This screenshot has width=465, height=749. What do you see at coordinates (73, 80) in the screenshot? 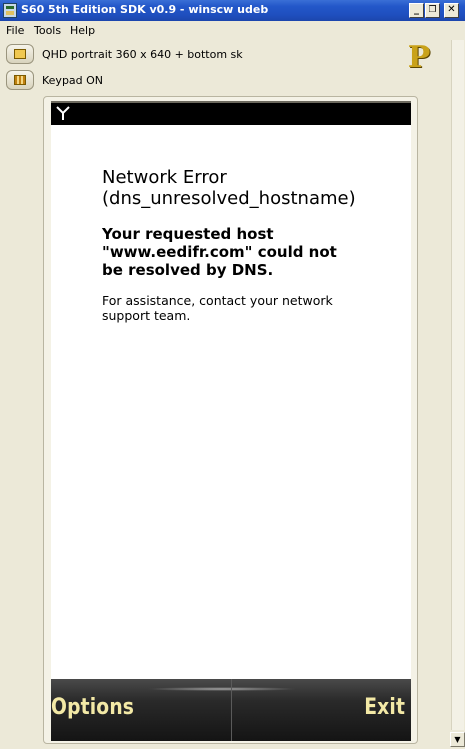
I see `keypad-label: Keypad ON` at bounding box center [73, 80].